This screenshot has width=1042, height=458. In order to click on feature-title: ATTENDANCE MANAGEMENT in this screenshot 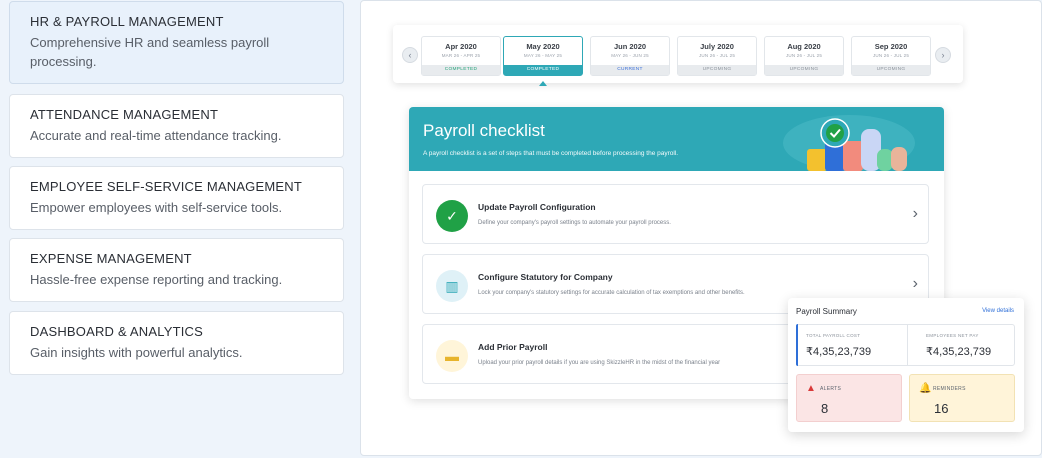, I will do `click(124, 114)`.